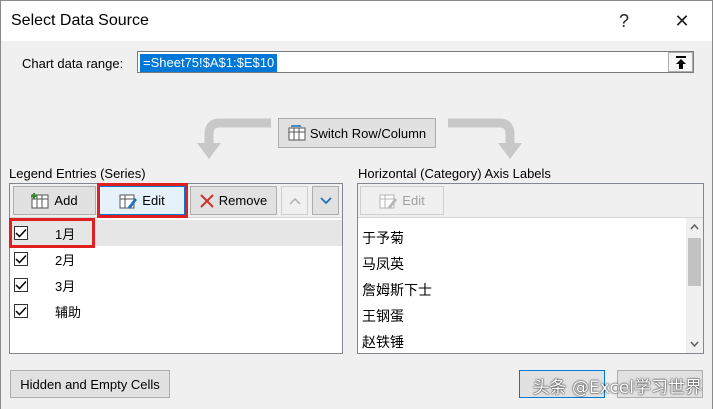  I want to click on legend-entries-label: Legend Entries (Series), so click(77, 173).